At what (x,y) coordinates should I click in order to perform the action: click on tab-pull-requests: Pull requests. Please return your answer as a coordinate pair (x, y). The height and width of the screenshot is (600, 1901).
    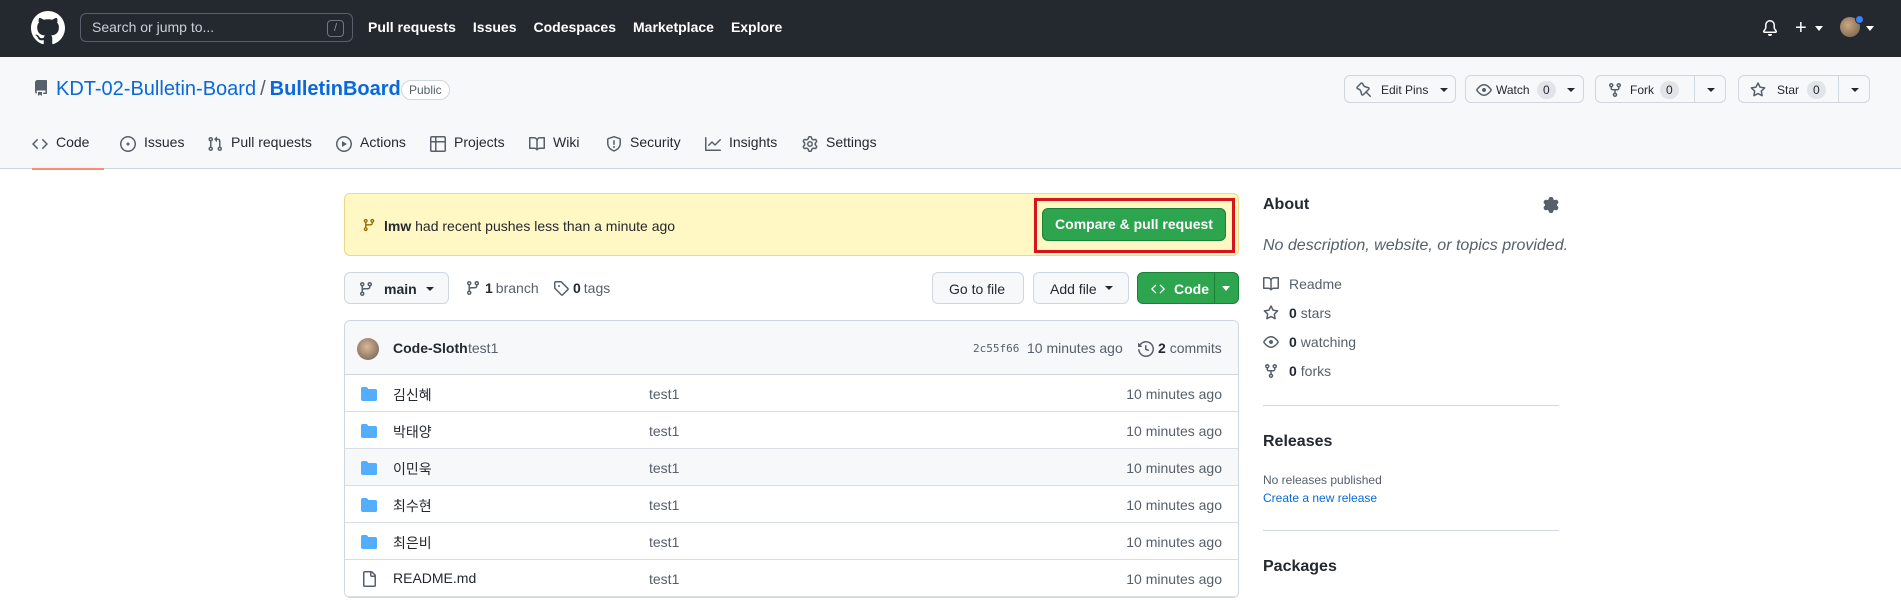
    Looking at the image, I should click on (259, 152).